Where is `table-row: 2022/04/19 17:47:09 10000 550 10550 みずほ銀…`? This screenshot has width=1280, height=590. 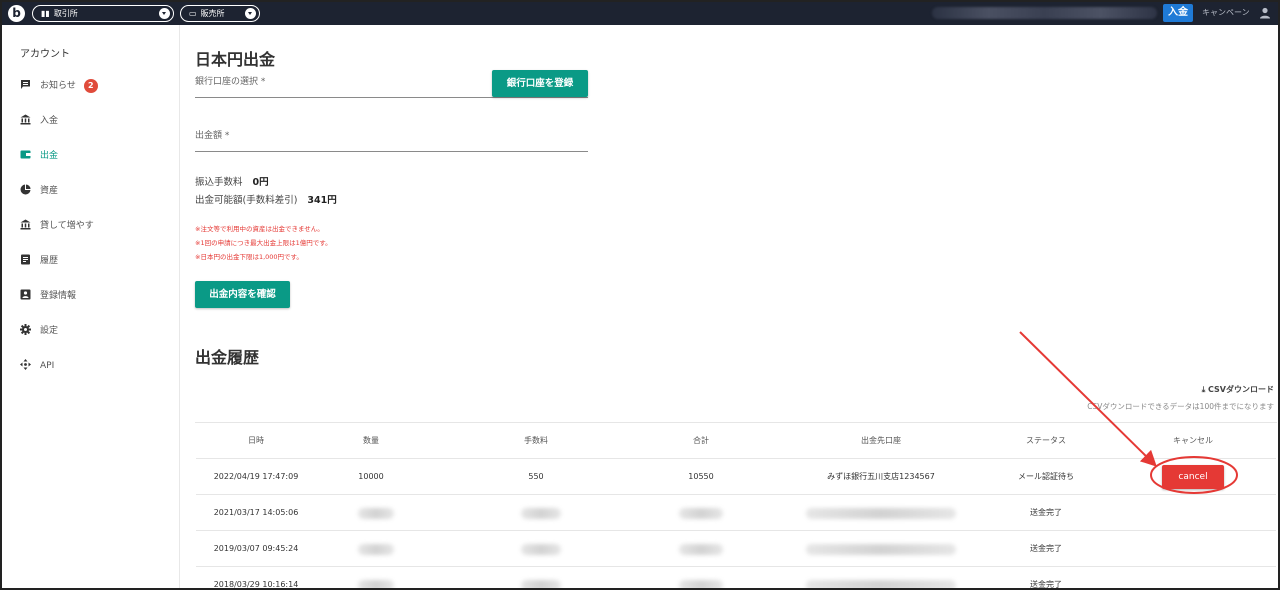
table-row: 2022/04/19 17:47:09 10000 550 10550 みずほ銀… is located at coordinates (736, 477).